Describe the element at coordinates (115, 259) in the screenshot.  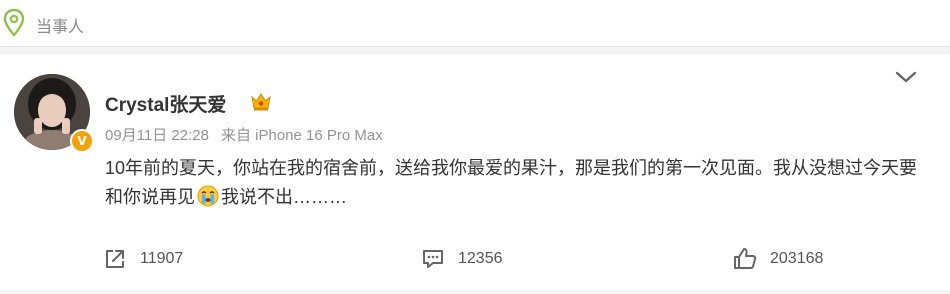
I see `share-icon` at that location.